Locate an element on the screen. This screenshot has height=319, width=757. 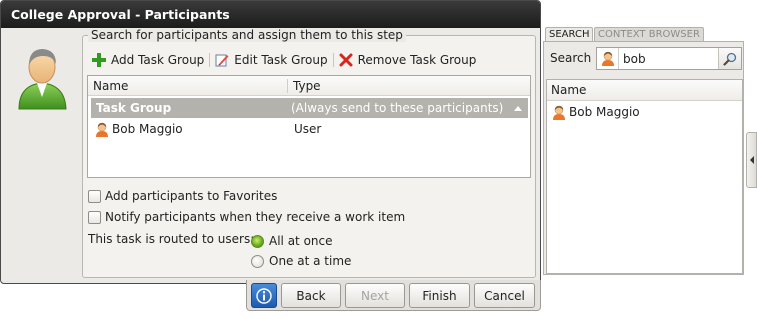
cancel-button: Cancel is located at coordinates (504, 295).